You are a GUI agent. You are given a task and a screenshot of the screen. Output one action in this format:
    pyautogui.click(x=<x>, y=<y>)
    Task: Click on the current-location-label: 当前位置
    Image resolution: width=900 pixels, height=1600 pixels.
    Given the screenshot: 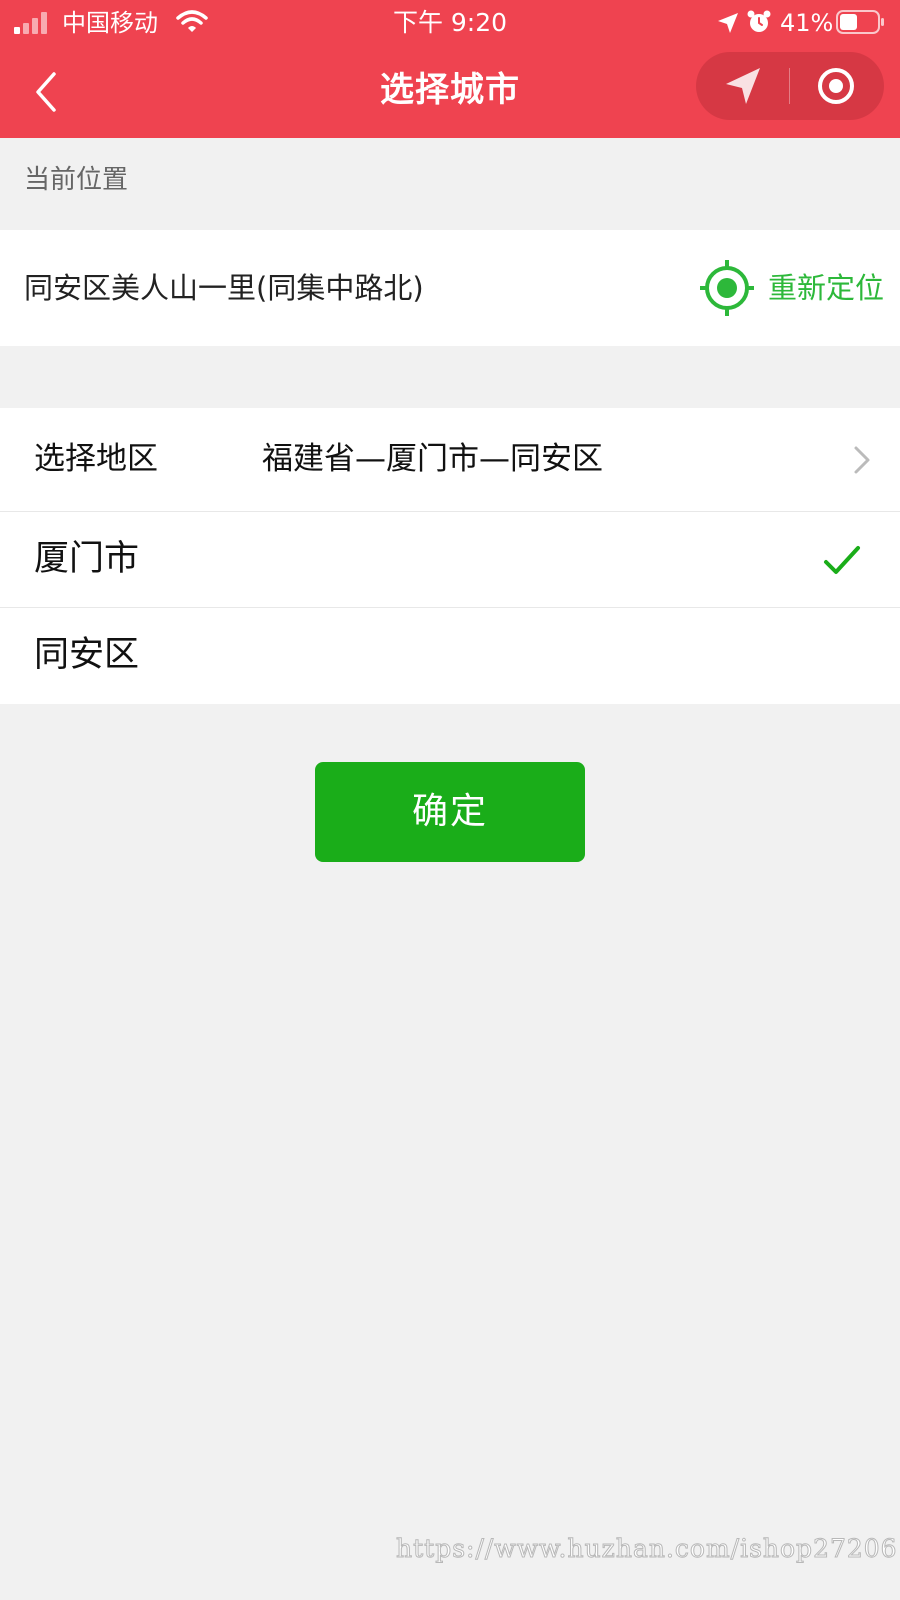 What is the action you would take?
    pyautogui.click(x=76, y=180)
    